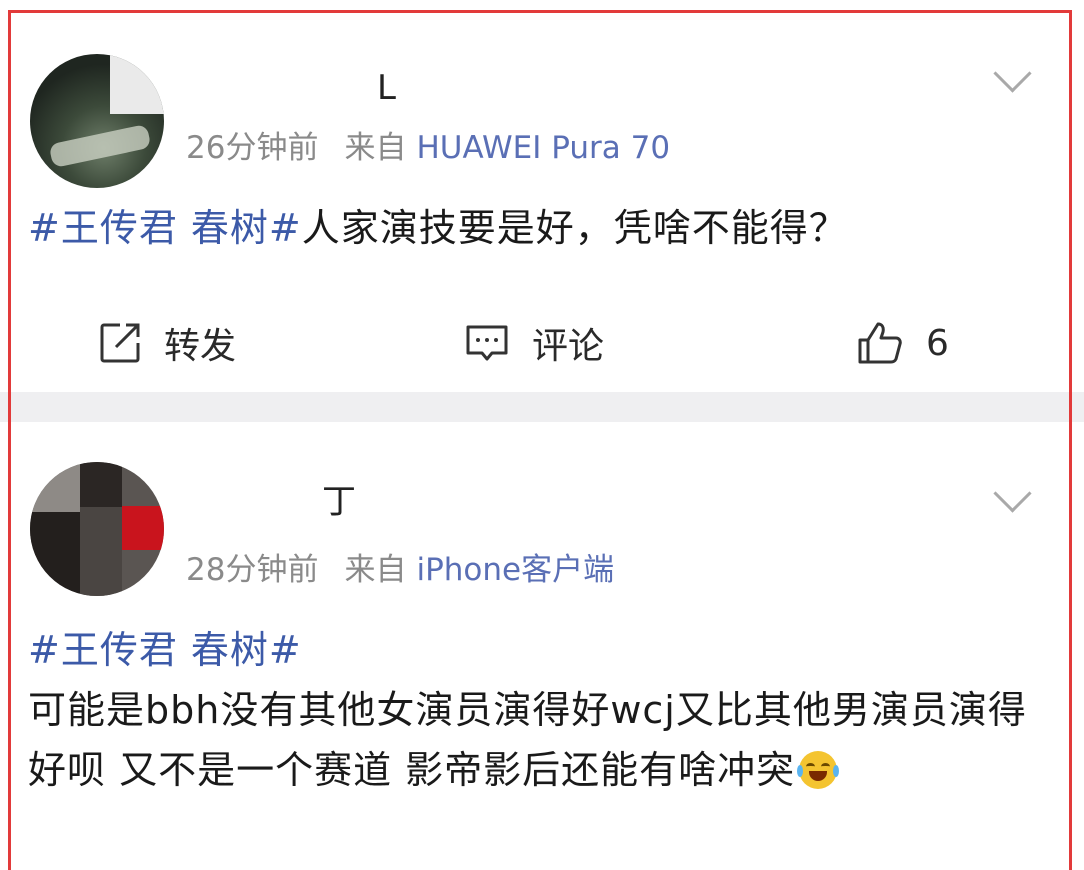 Image resolution: width=1084 pixels, height=870 pixels. I want to click on like-button: 6, so click(902, 343).